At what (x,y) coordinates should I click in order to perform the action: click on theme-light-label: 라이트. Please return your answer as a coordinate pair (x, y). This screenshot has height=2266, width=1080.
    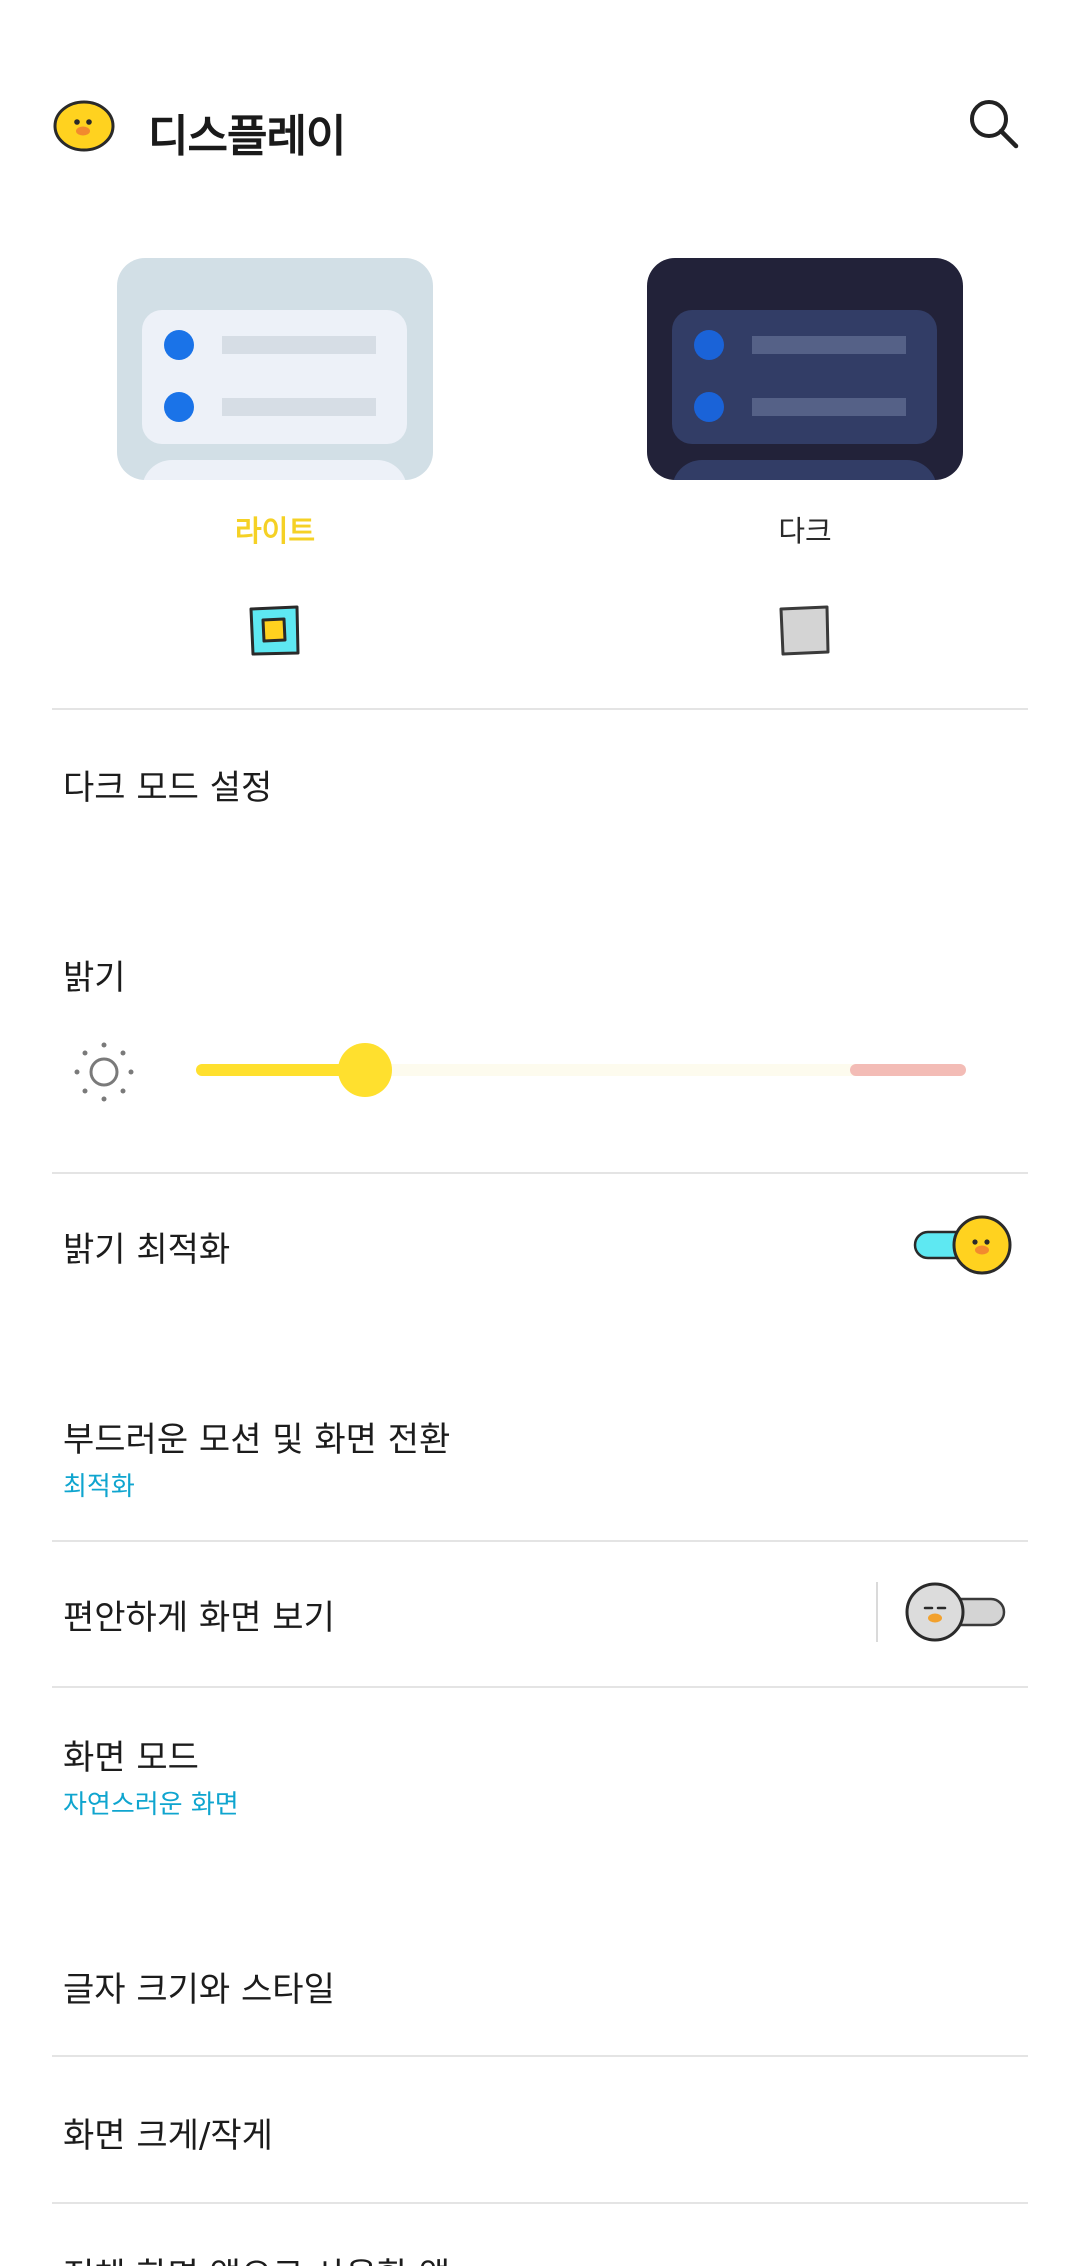
    Looking at the image, I should click on (275, 531).